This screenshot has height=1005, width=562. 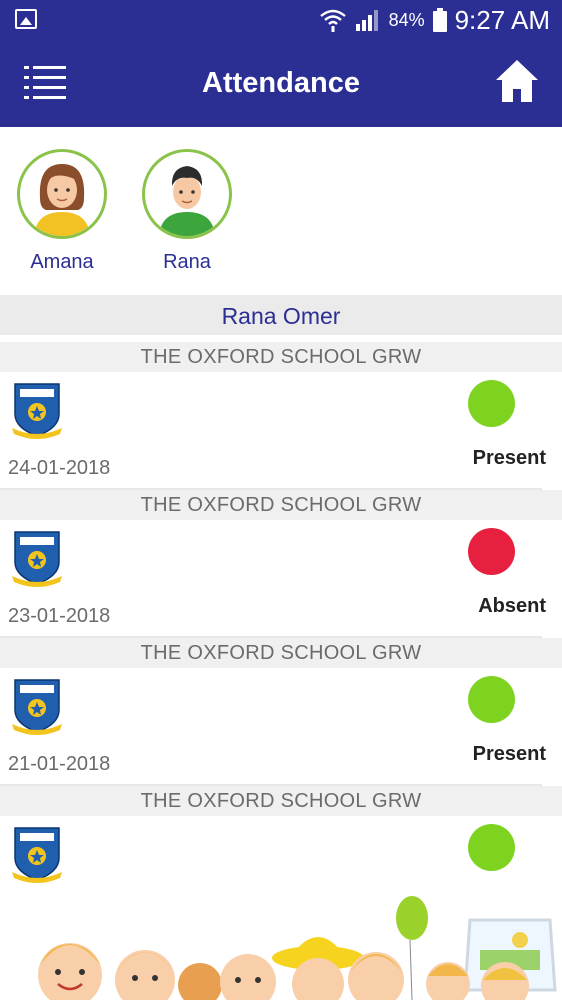 I want to click on child-card-amana: Amana, so click(x=62, y=211).